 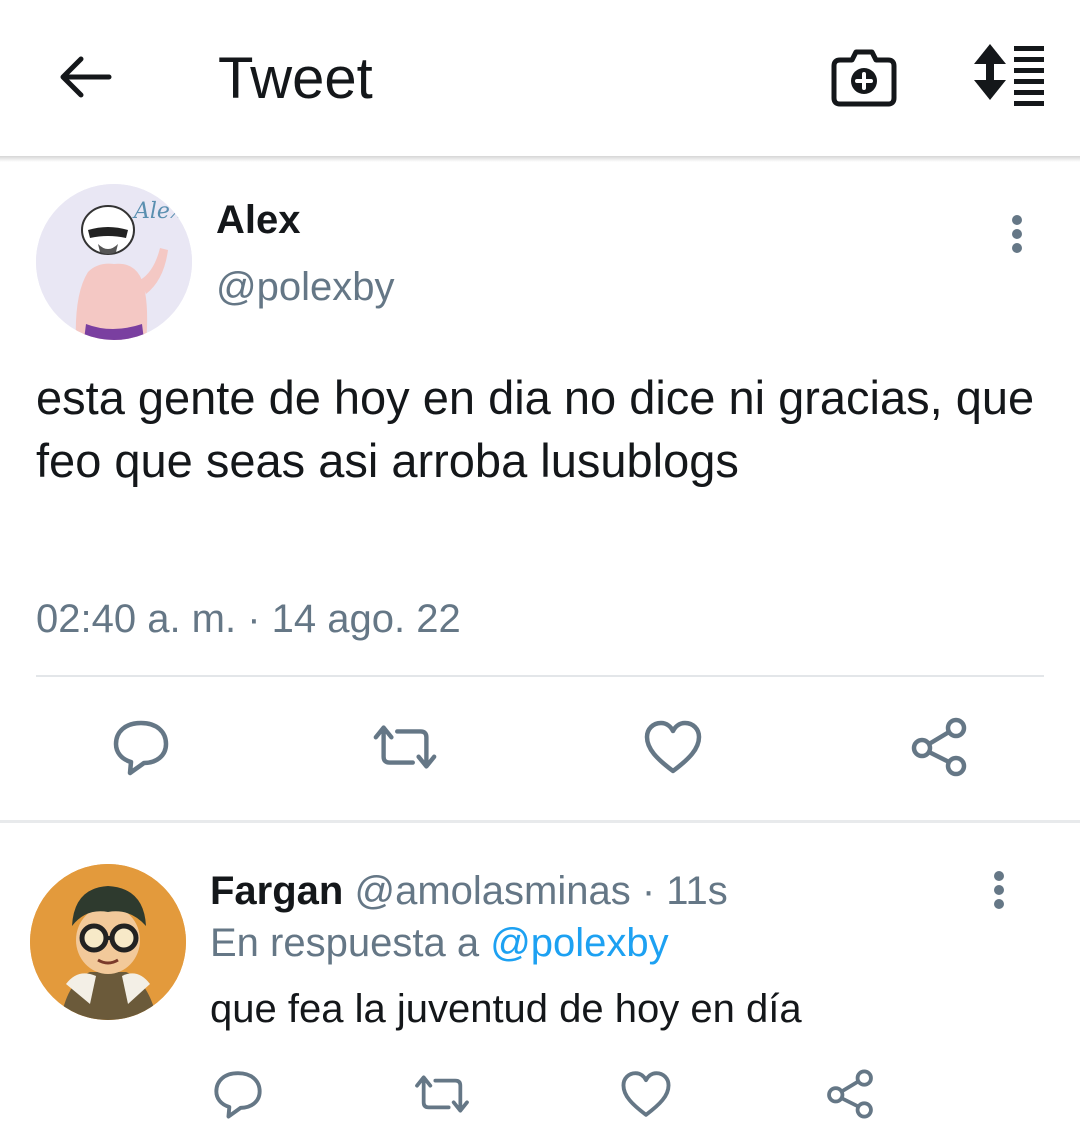 I want to click on reply-header: Fargan @amolasminas · 11s, so click(x=469, y=891).